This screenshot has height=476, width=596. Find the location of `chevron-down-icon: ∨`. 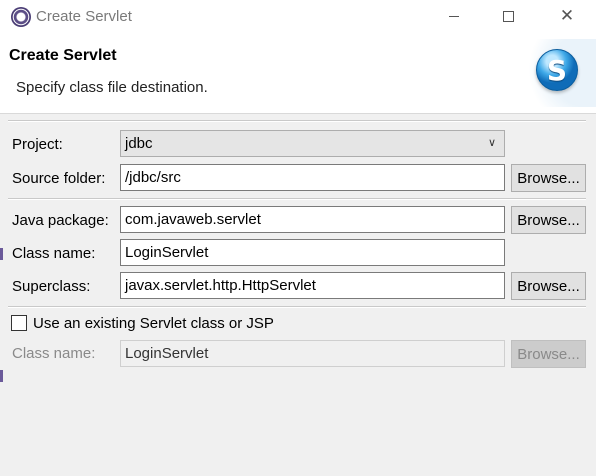

chevron-down-icon: ∨ is located at coordinates (491, 143).